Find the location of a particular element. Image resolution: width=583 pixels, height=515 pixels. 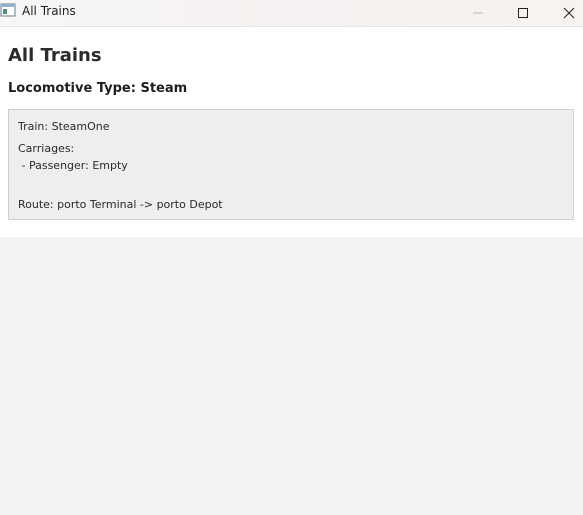

window-title: All Trains is located at coordinates (49, 11).